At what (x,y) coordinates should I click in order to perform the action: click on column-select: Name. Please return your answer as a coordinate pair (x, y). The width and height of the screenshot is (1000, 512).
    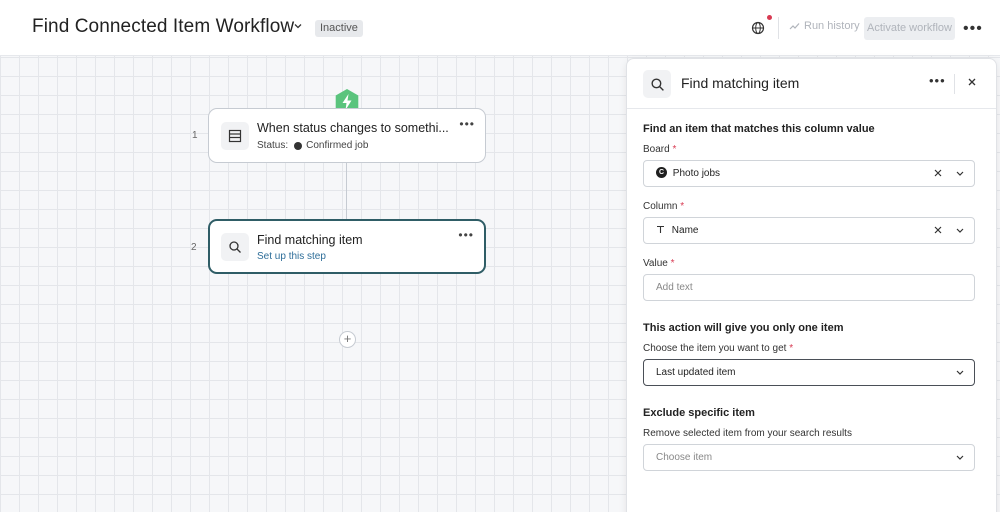
    Looking at the image, I should click on (809, 230).